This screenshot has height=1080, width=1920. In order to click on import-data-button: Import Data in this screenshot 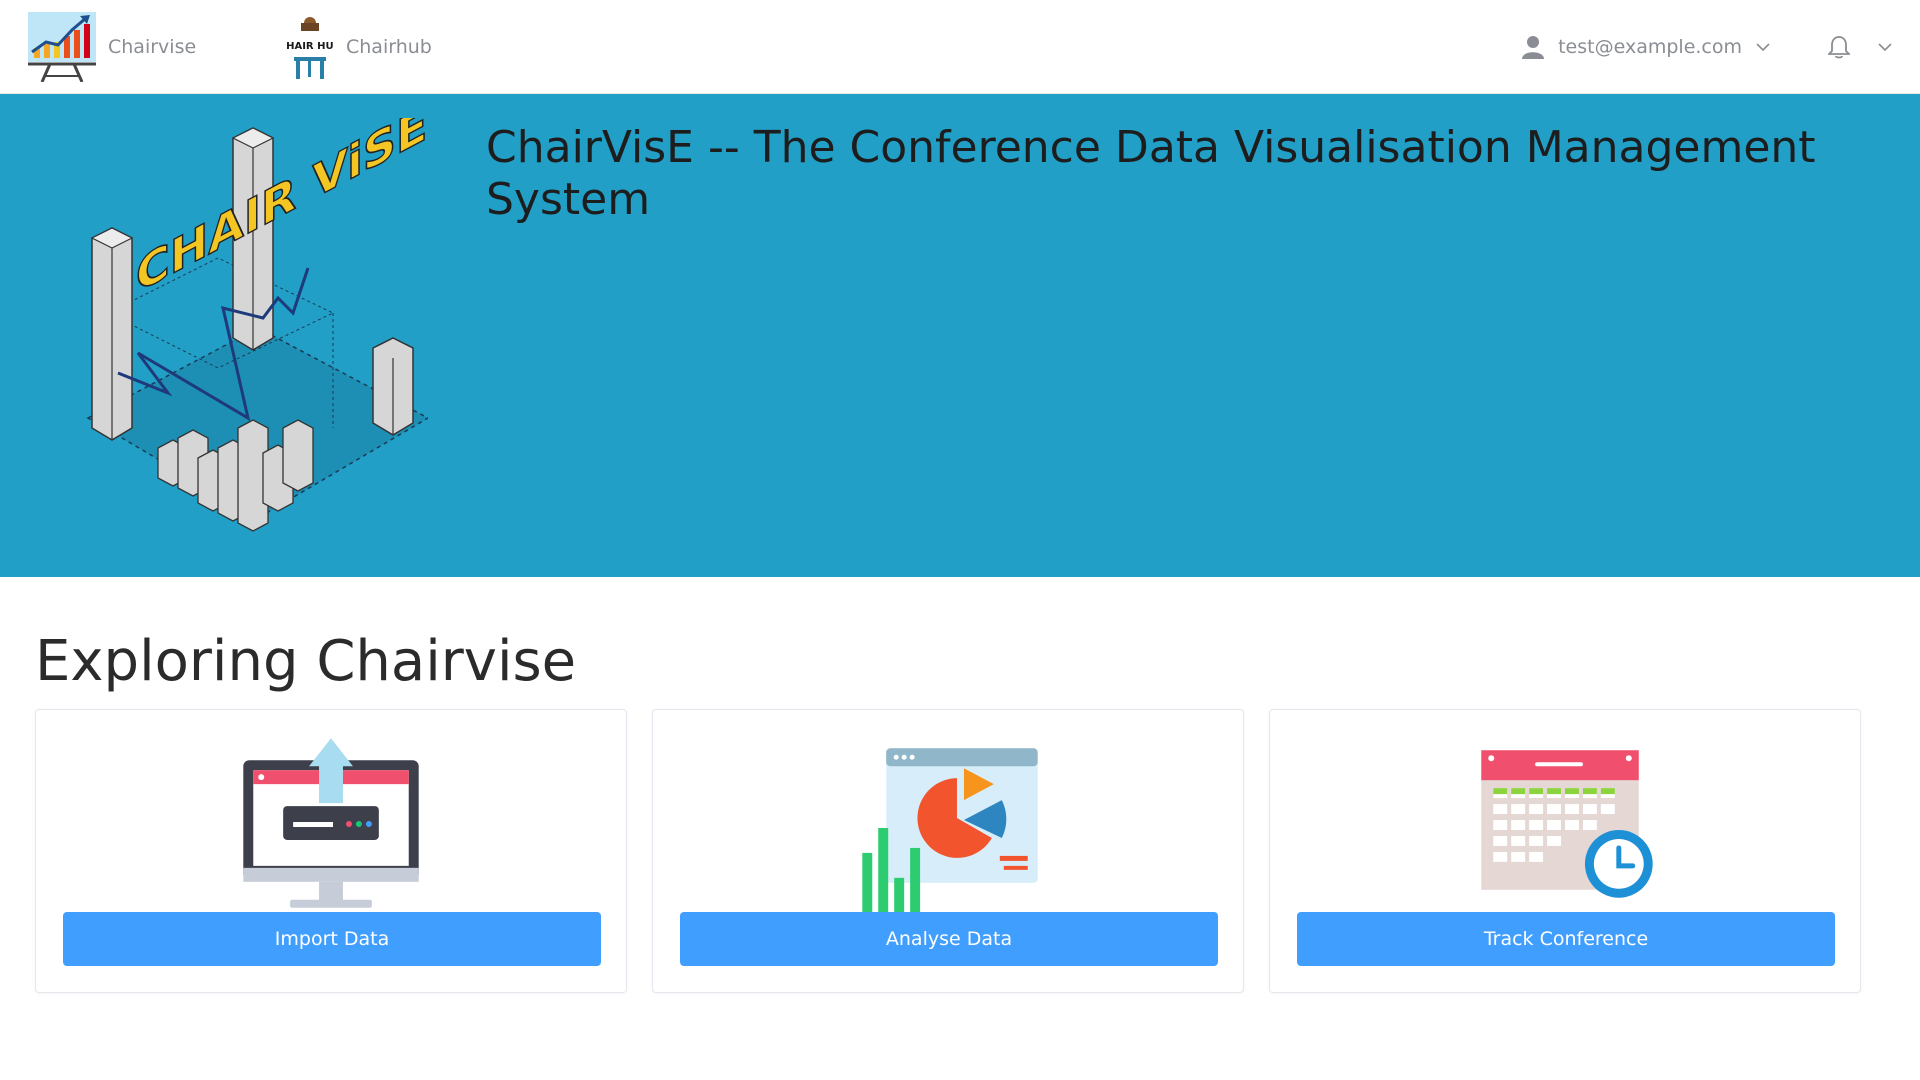, I will do `click(332, 939)`.